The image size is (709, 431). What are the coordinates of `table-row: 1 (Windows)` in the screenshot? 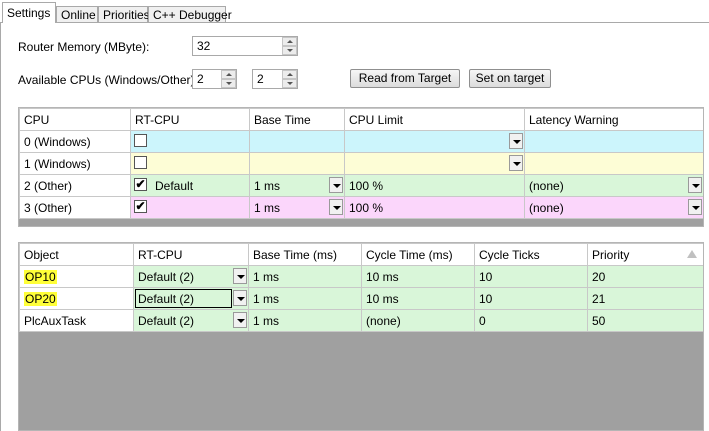 It's located at (361, 163).